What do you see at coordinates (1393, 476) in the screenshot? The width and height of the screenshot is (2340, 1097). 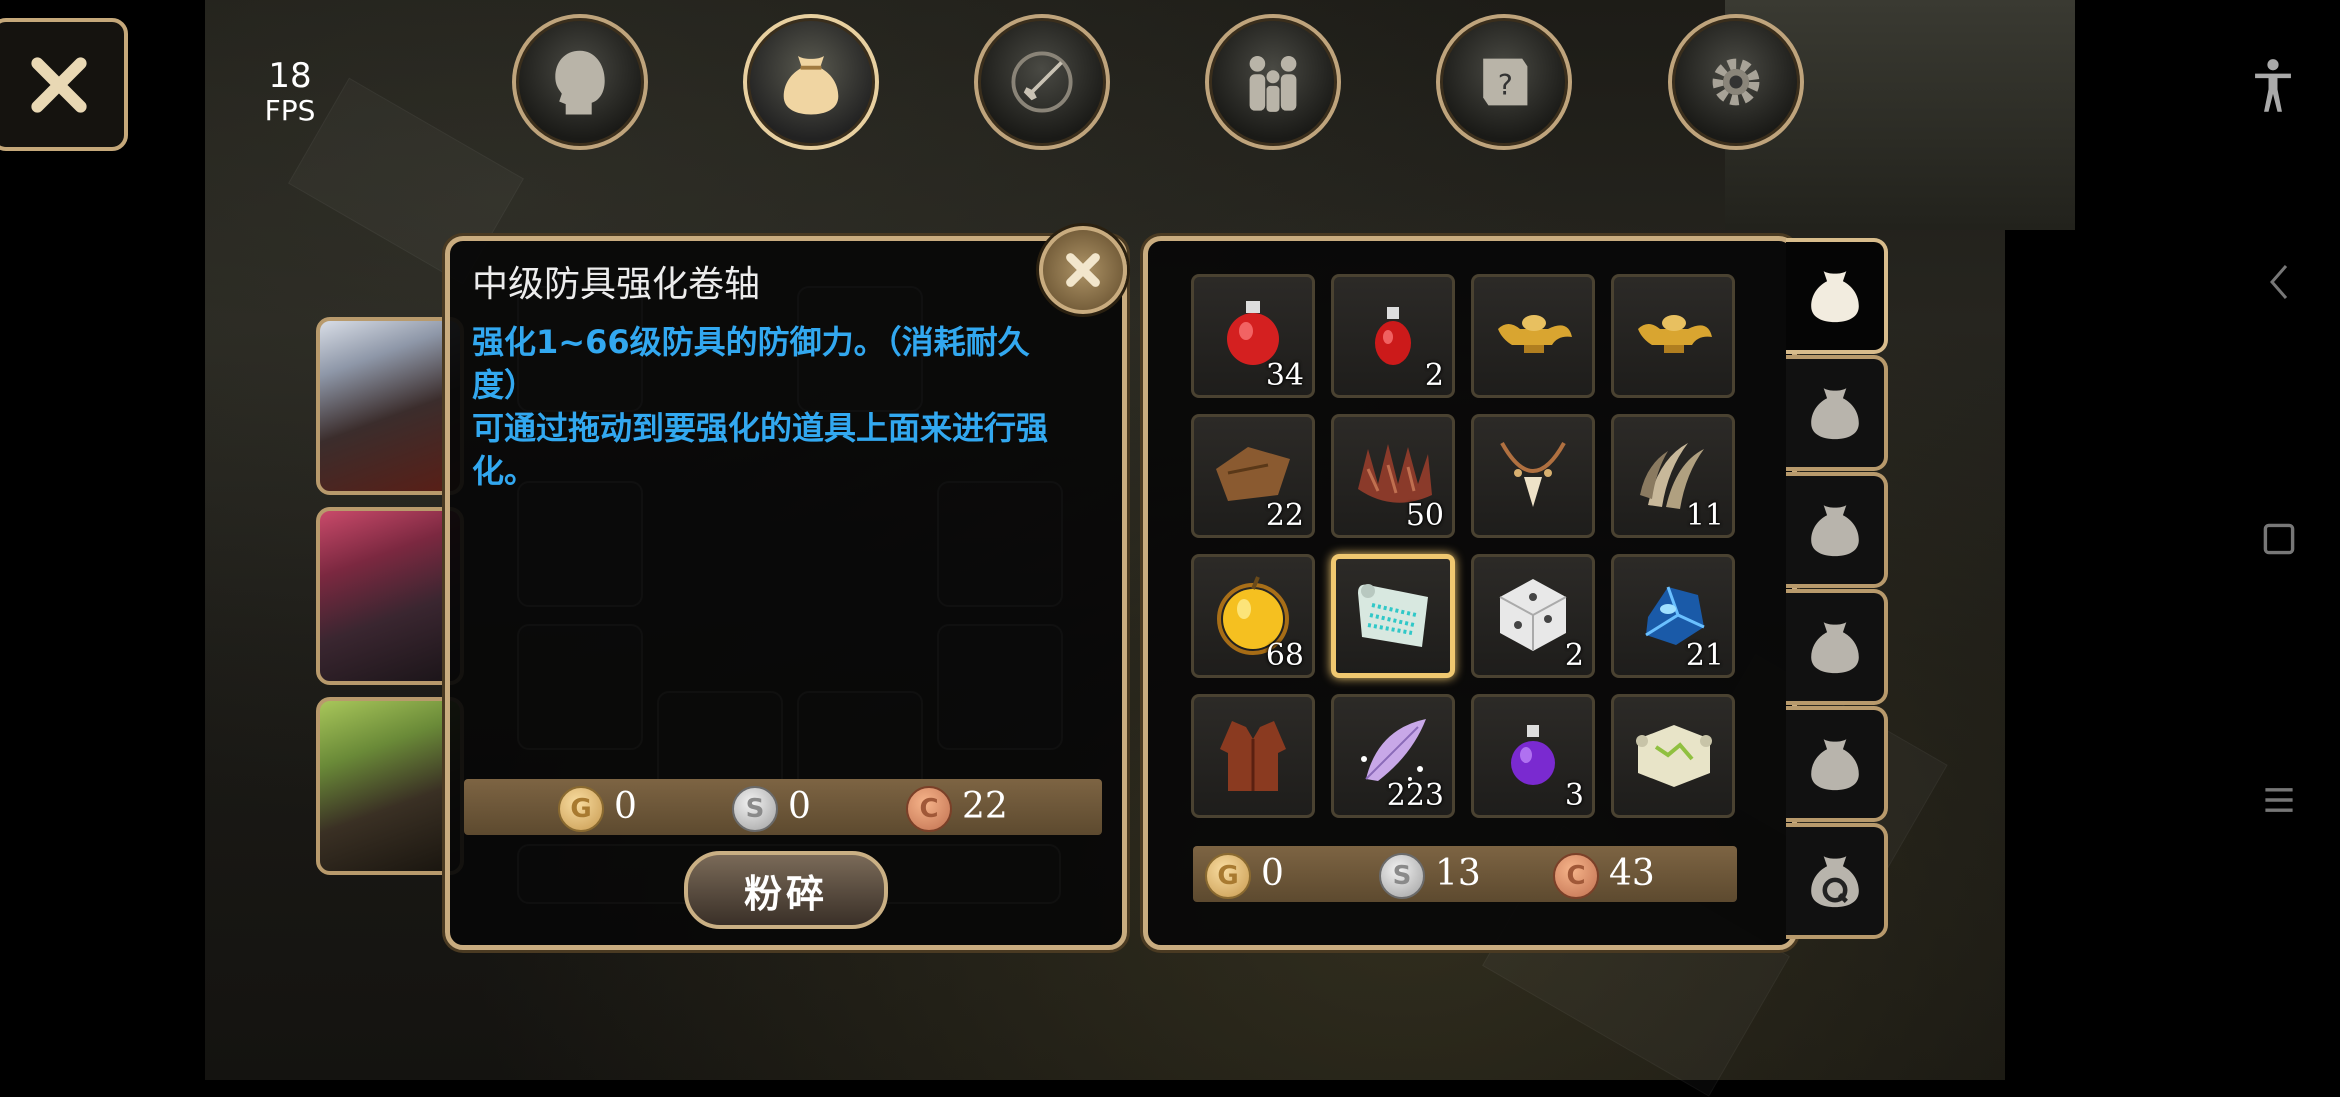 I see `inventory-slot: 50` at bounding box center [1393, 476].